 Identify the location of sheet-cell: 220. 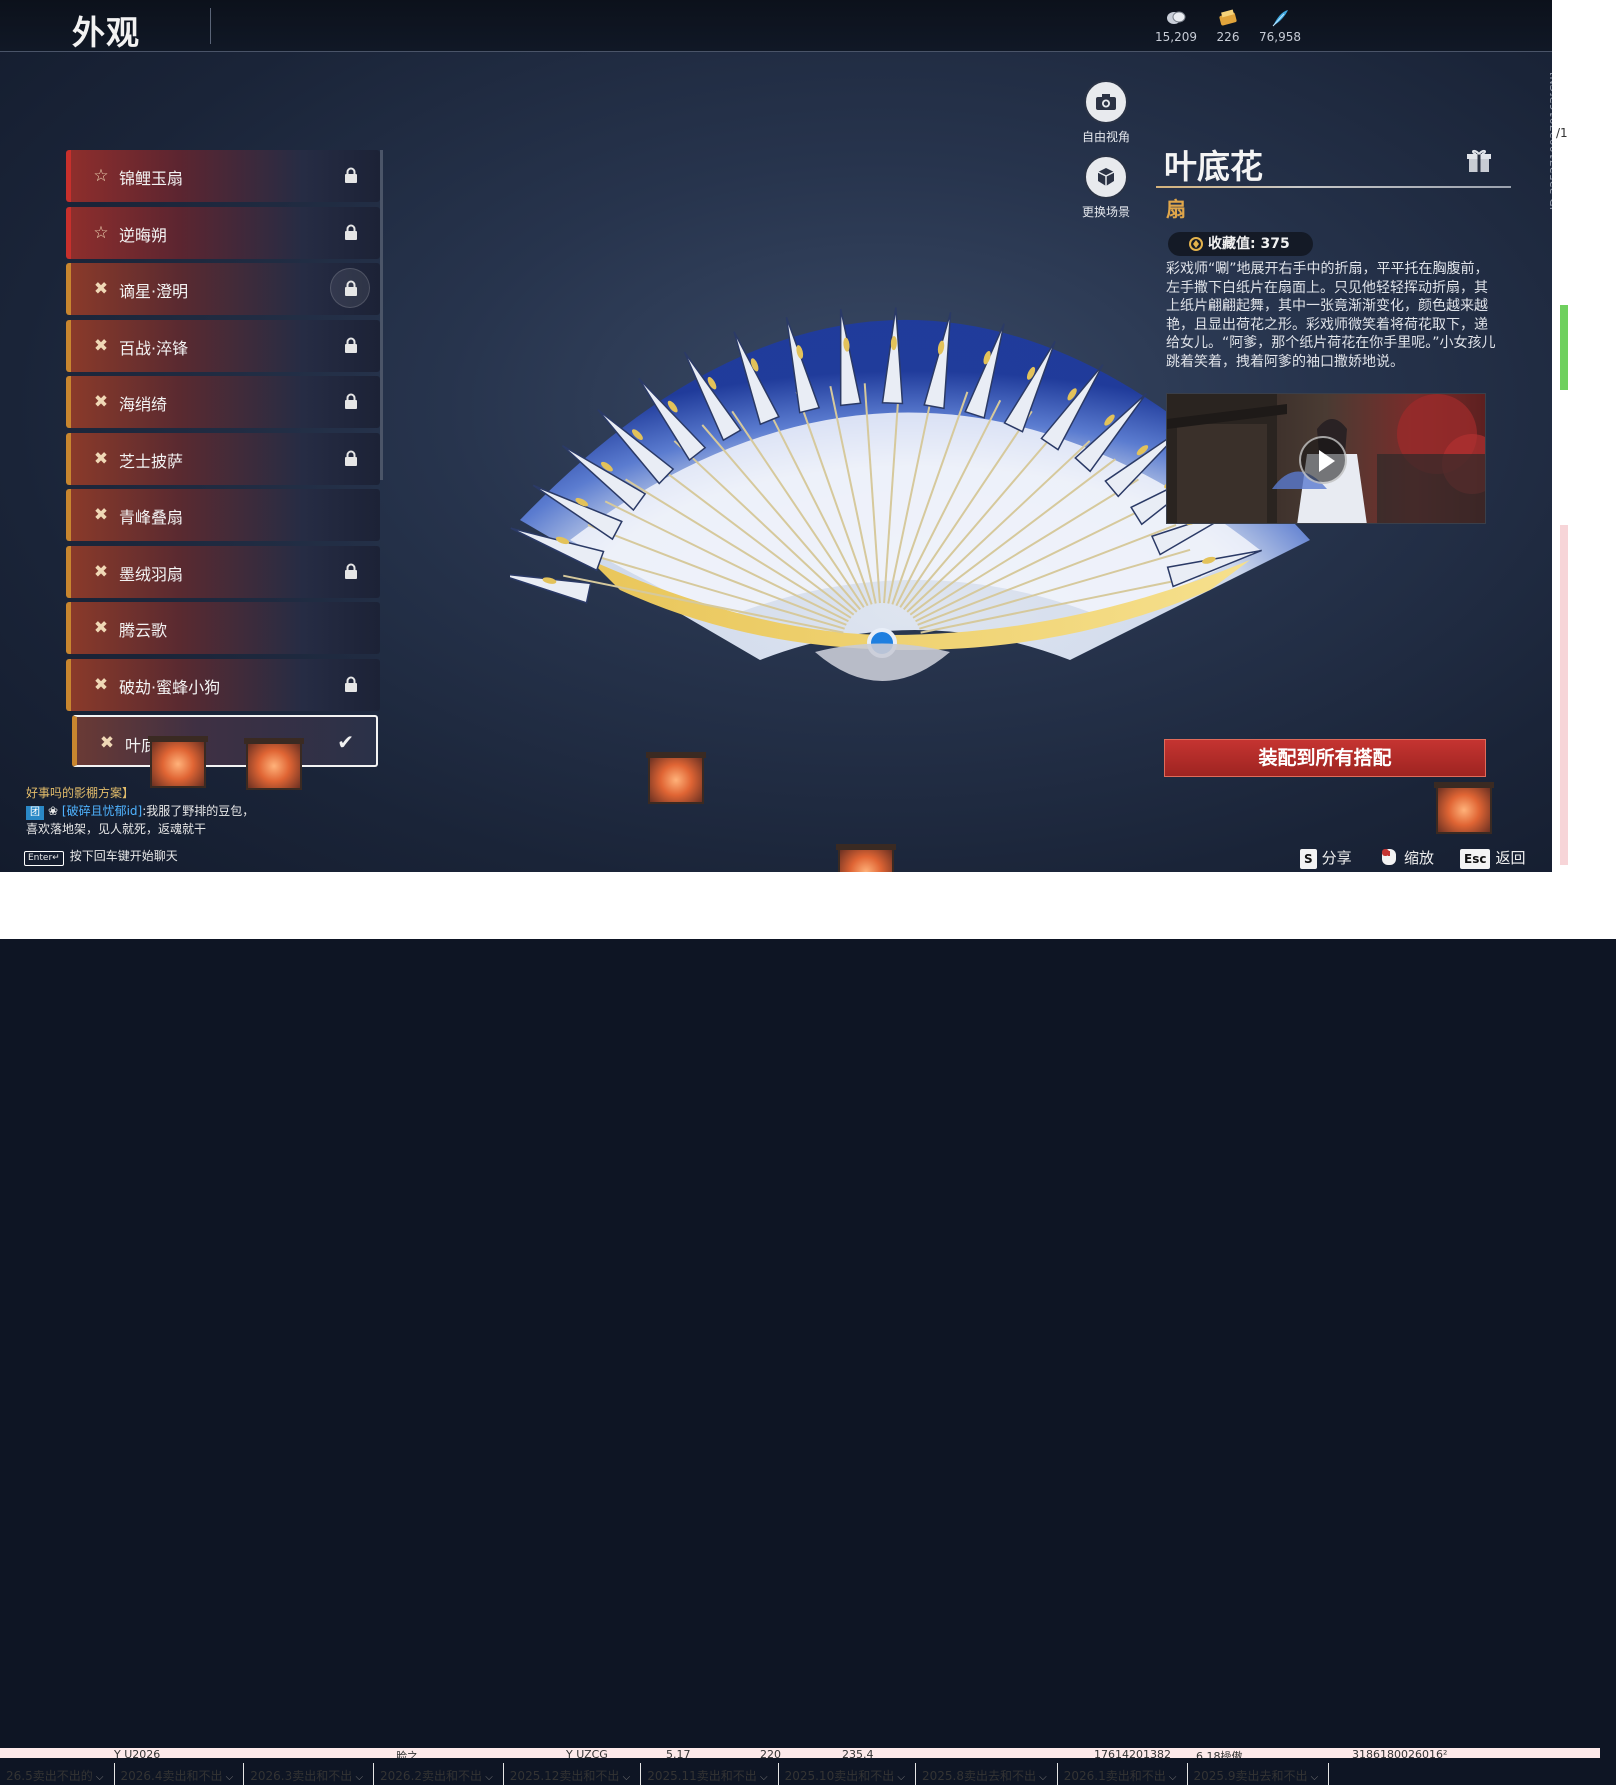
(770, 1753).